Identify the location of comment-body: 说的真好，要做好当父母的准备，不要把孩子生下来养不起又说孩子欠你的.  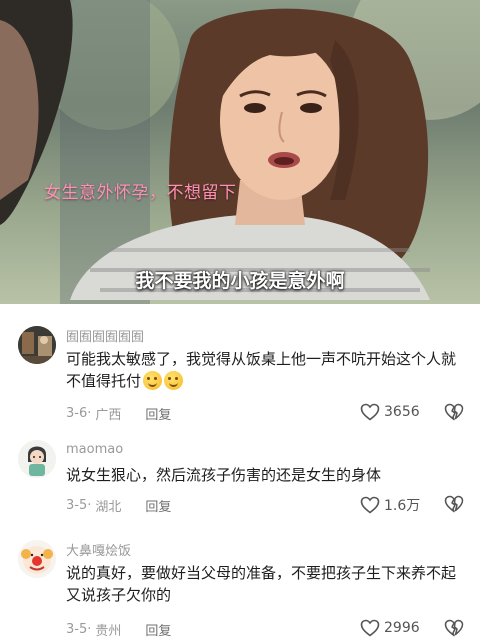
(261, 584).